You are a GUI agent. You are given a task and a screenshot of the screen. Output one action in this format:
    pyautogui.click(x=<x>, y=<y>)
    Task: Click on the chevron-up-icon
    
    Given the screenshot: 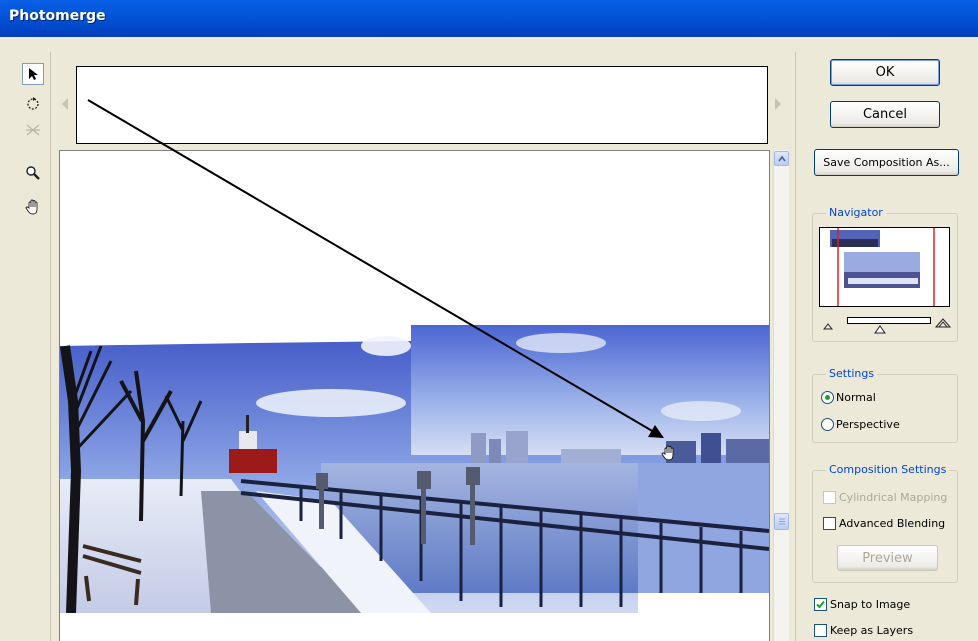 What is the action you would take?
    pyautogui.click(x=781, y=158)
    